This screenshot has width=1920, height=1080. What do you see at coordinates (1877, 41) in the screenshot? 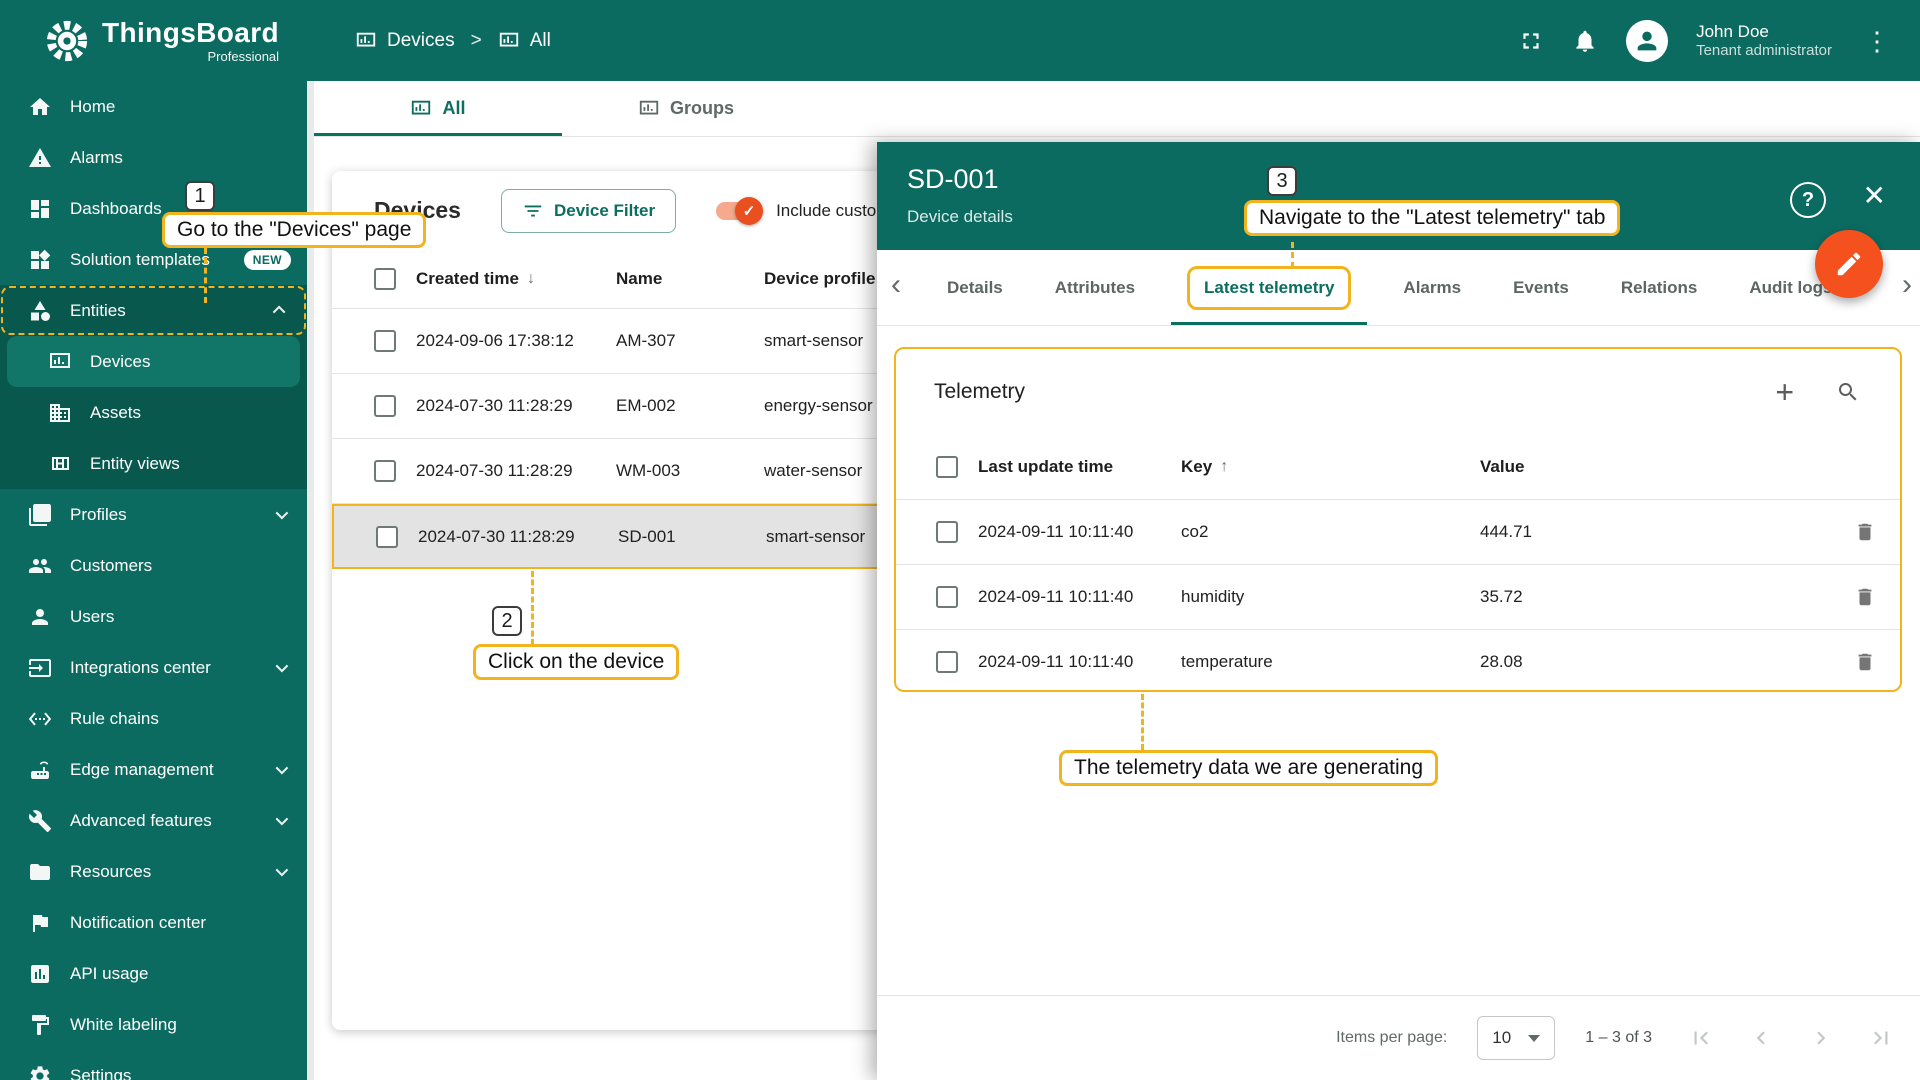
I see `header-menu-button: ⋮` at bounding box center [1877, 41].